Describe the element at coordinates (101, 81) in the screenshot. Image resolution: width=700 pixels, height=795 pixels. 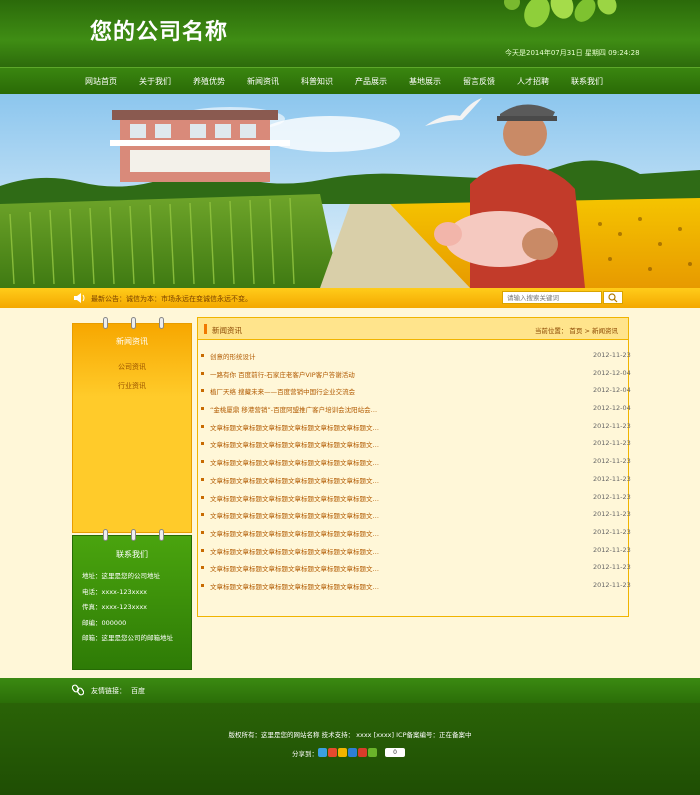
I see `nav-item-home: 网站首页` at that location.